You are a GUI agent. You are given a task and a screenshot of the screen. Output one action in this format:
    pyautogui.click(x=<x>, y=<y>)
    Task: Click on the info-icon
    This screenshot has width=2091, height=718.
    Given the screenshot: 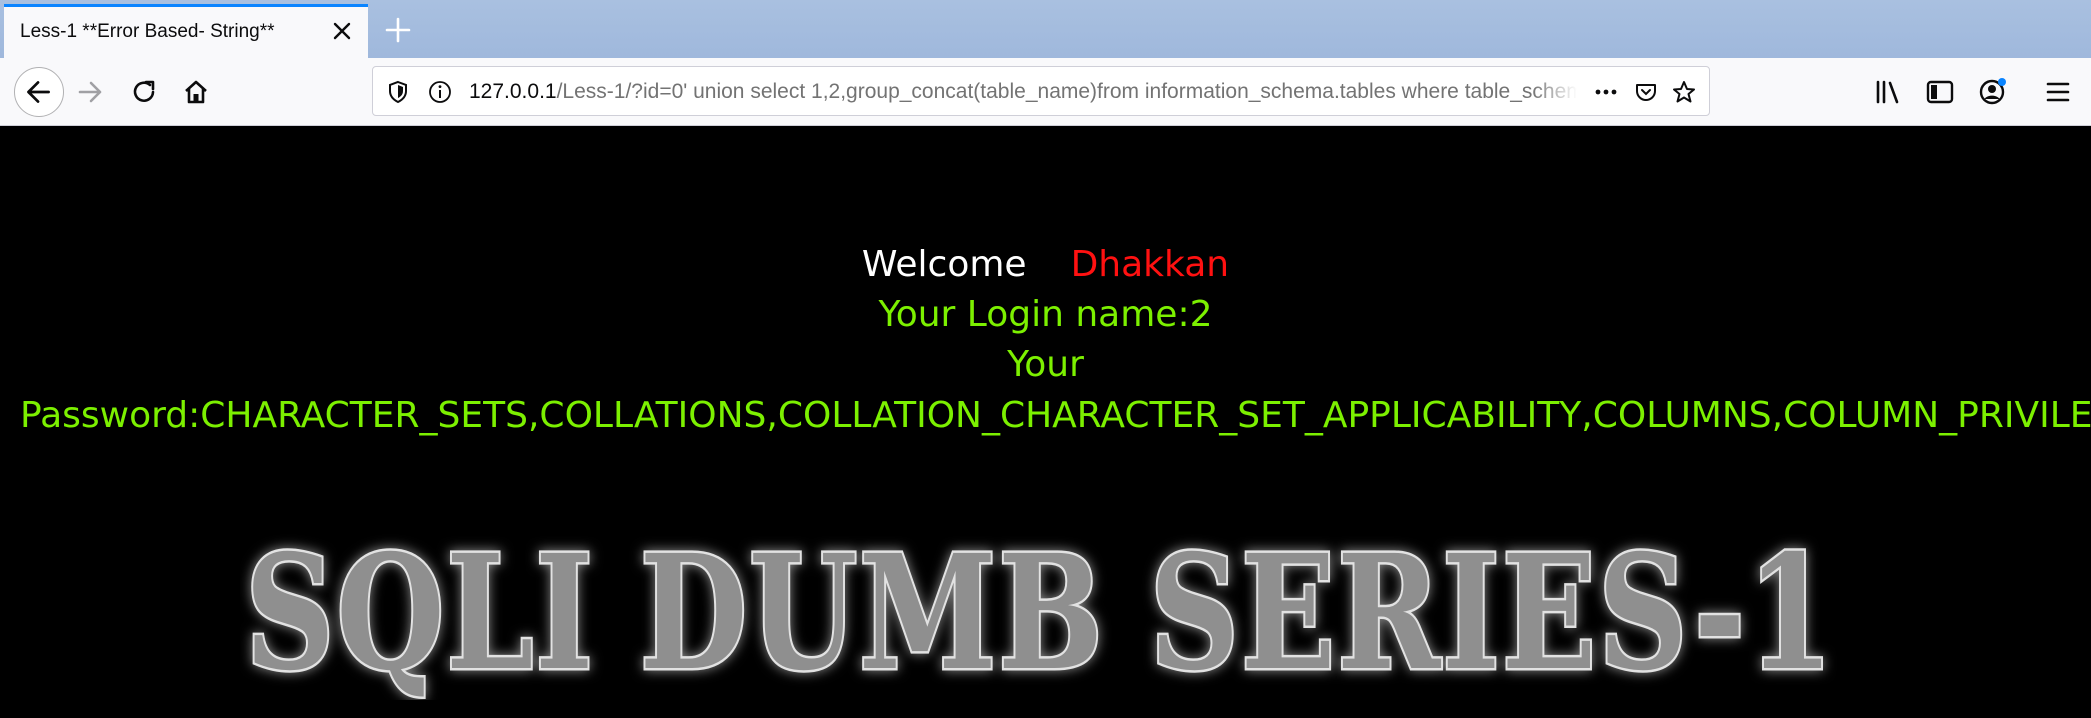 What is the action you would take?
    pyautogui.click(x=440, y=92)
    